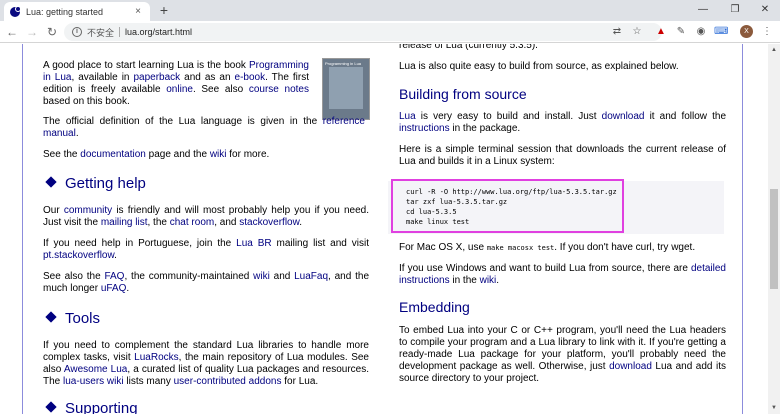 This screenshot has width=780, height=414. I want to click on pt-stackoverflow-link: pt.stackoverflow, so click(78, 255).